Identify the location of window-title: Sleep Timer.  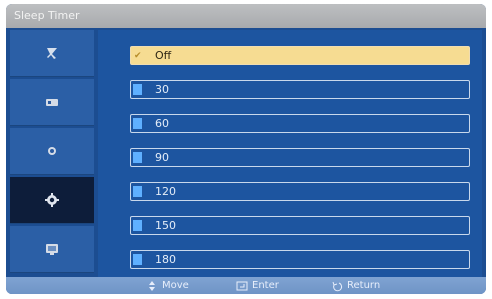
(246, 16).